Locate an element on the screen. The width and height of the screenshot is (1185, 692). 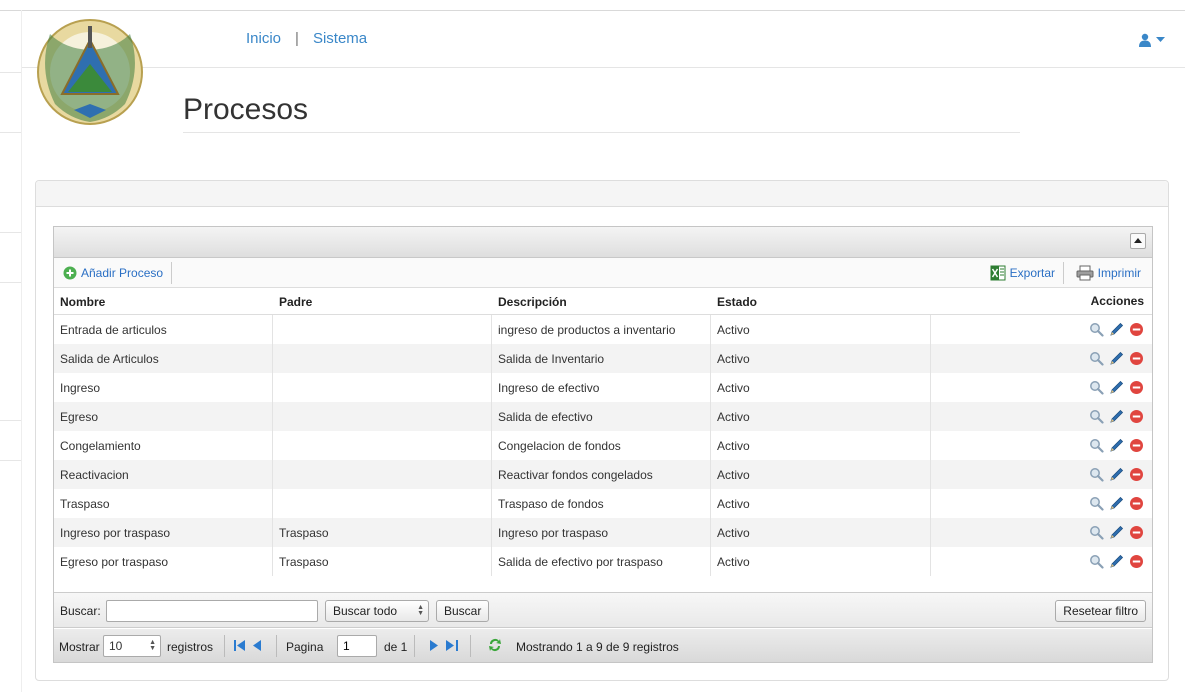
nav-link-system: Sistema is located at coordinates (340, 38).